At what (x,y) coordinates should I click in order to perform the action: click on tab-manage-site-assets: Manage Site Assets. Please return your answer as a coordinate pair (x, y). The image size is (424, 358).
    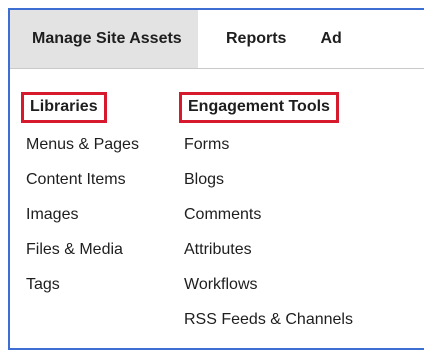
    Looking at the image, I should click on (104, 39).